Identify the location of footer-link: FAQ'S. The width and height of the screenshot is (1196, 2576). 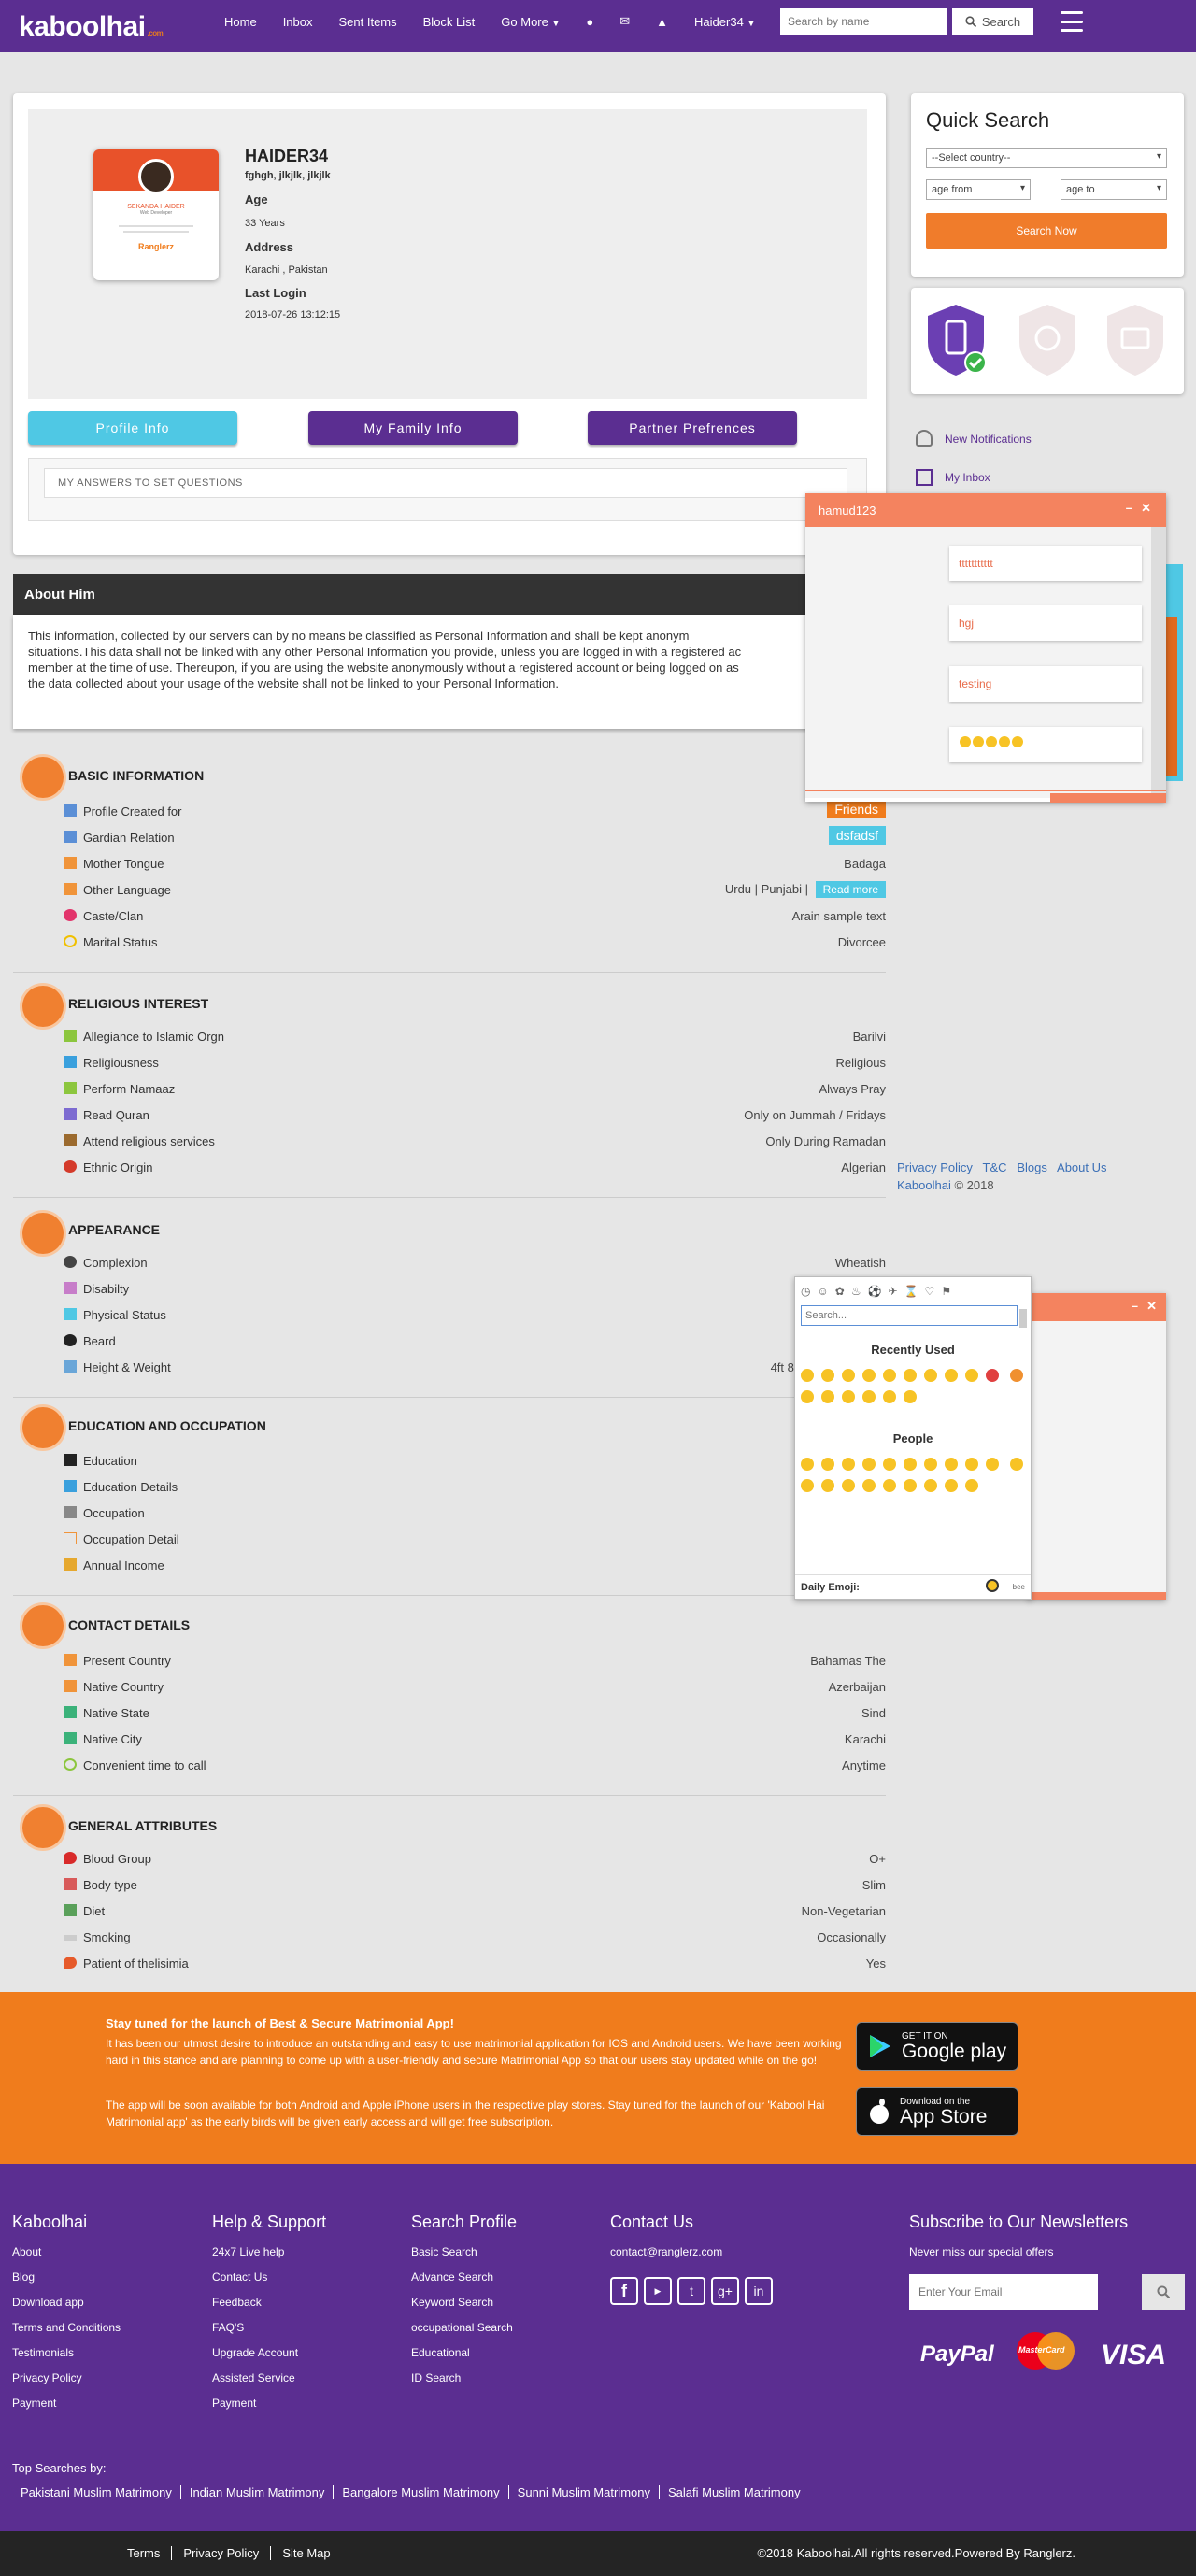
(269, 2328).